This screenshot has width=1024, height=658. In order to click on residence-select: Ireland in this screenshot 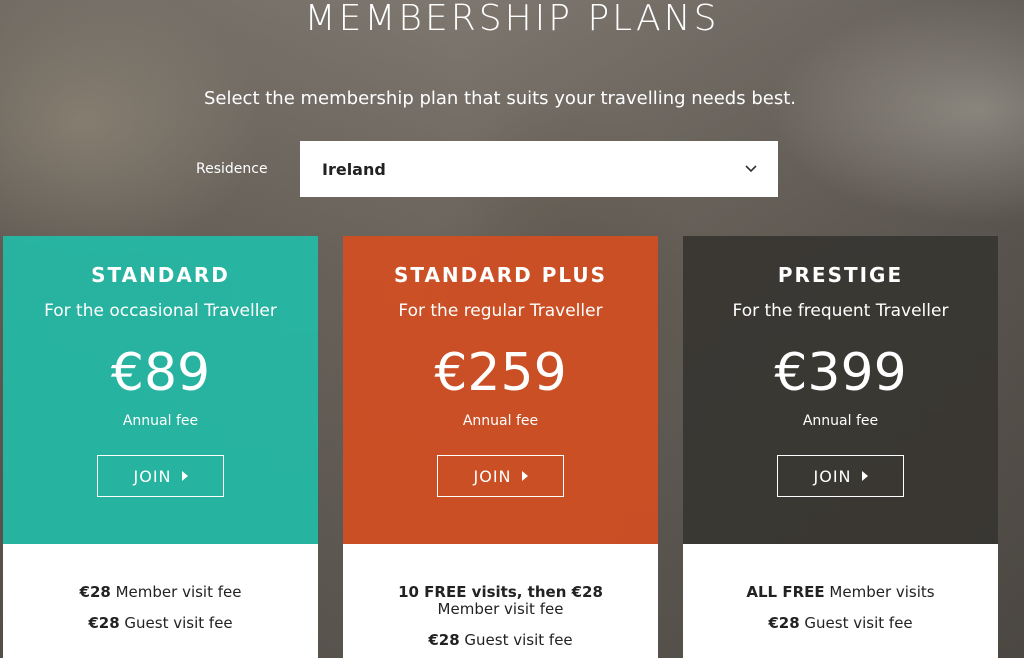, I will do `click(539, 169)`.